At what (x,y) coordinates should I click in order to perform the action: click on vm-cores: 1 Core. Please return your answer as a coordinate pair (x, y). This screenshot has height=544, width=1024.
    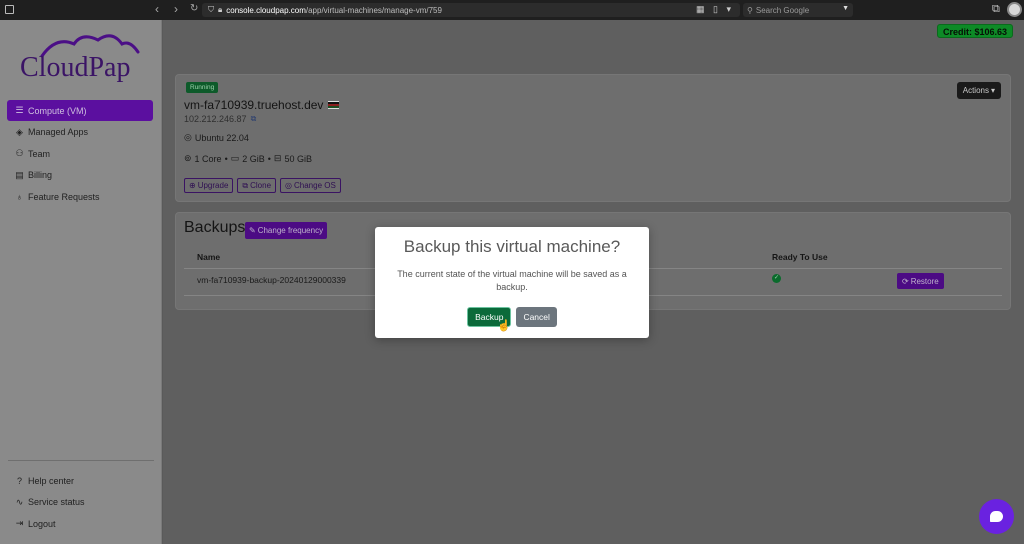
    Looking at the image, I should click on (208, 158).